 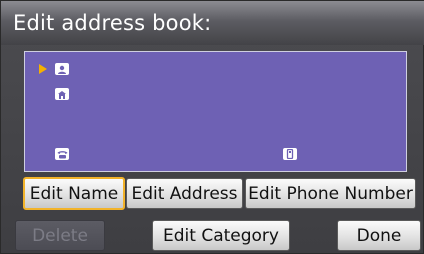 I want to click on edit-phone-number-button: Edit Phone Number, so click(x=330, y=193).